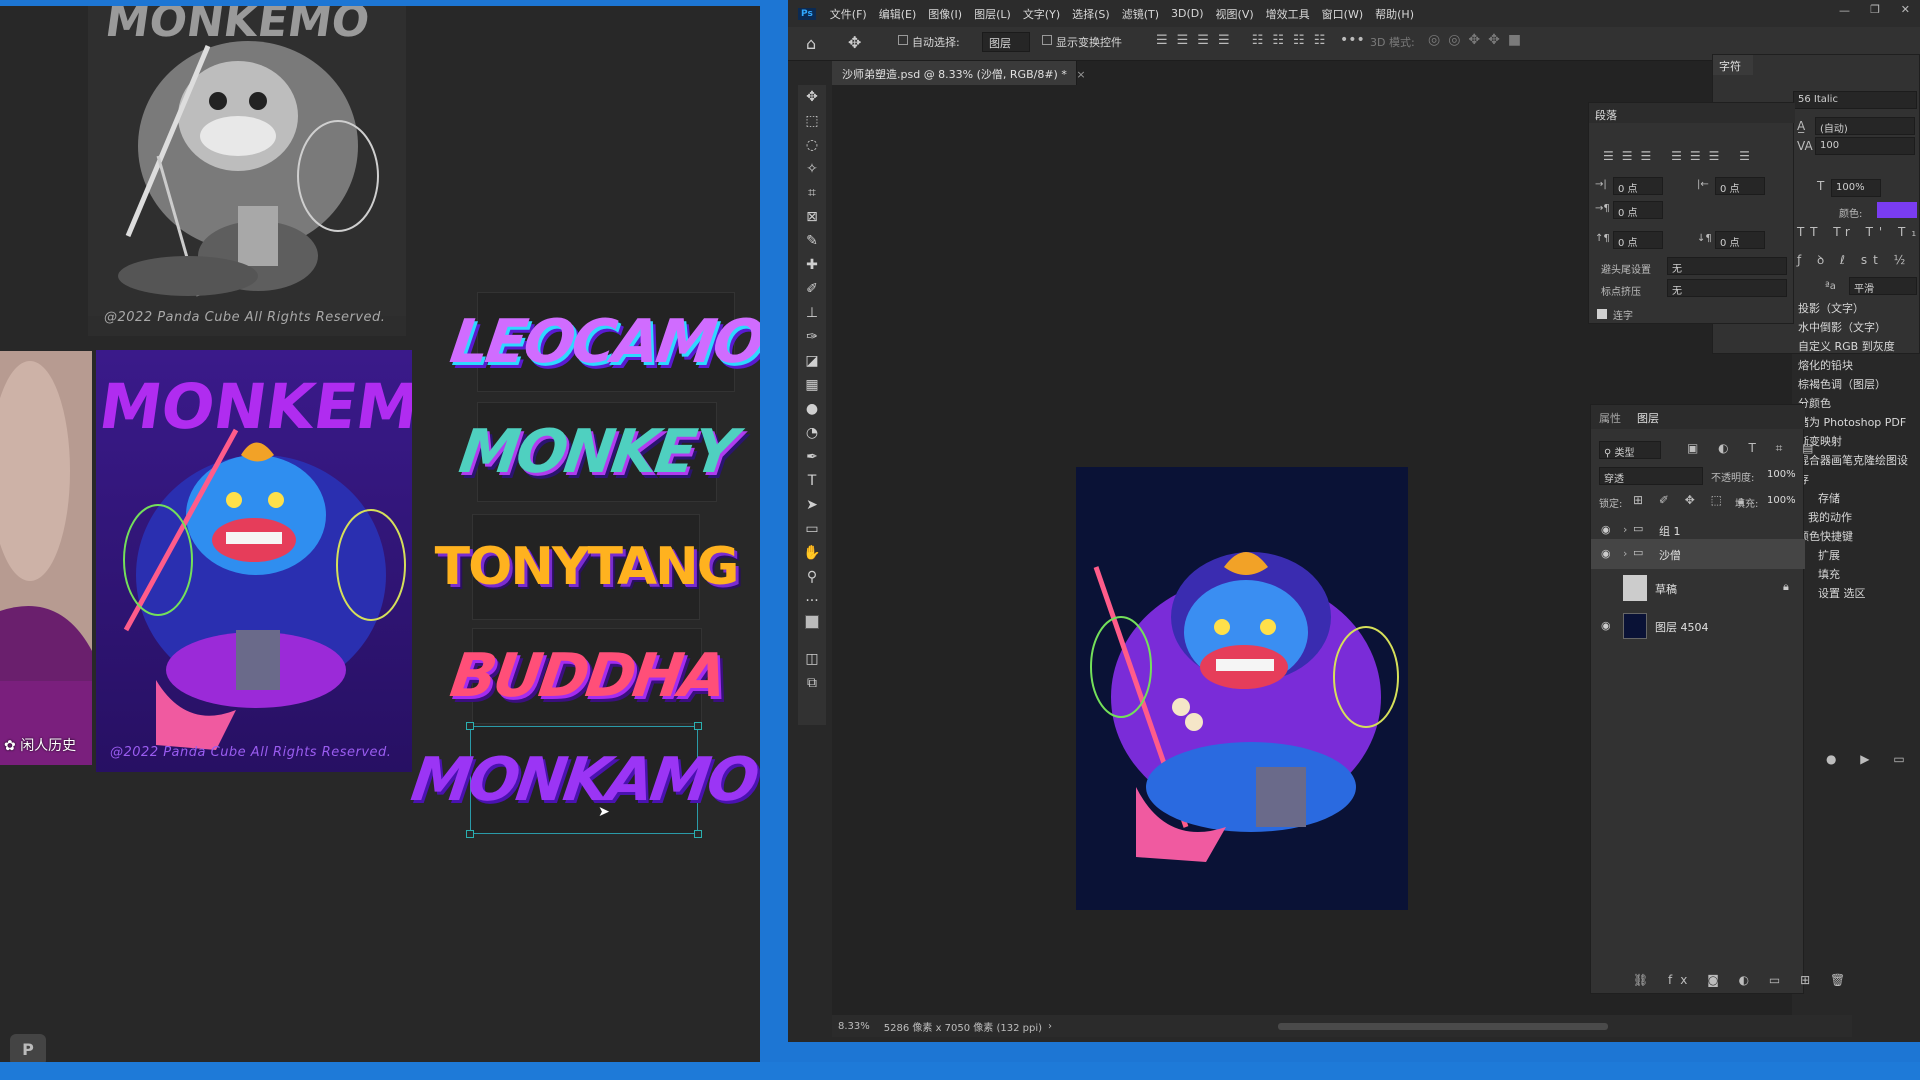 The width and height of the screenshot is (1920, 1080). Describe the element at coordinates (698, 726) in the screenshot. I see `transform-handle-tr` at that location.